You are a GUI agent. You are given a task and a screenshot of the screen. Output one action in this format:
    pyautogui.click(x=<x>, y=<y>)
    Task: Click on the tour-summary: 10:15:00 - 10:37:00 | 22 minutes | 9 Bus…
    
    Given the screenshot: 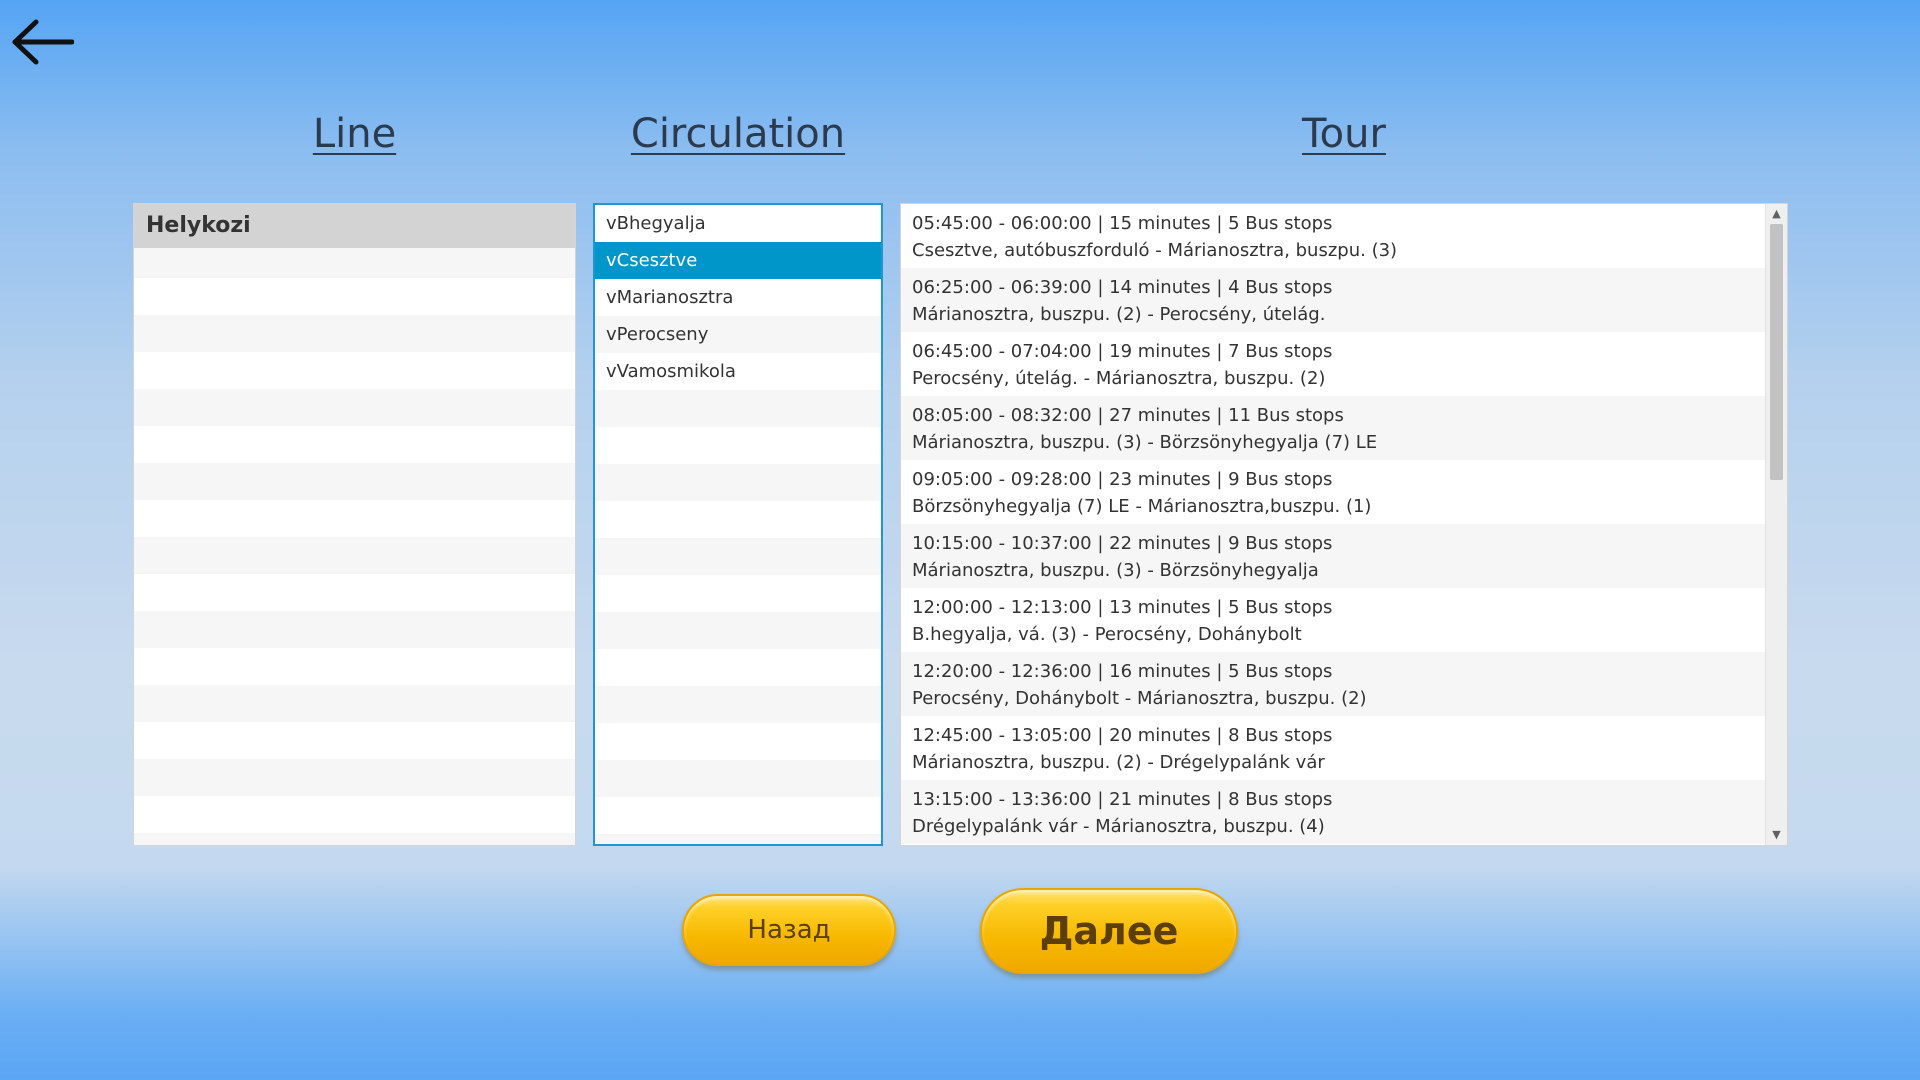 What is the action you would take?
    pyautogui.click(x=1122, y=543)
    